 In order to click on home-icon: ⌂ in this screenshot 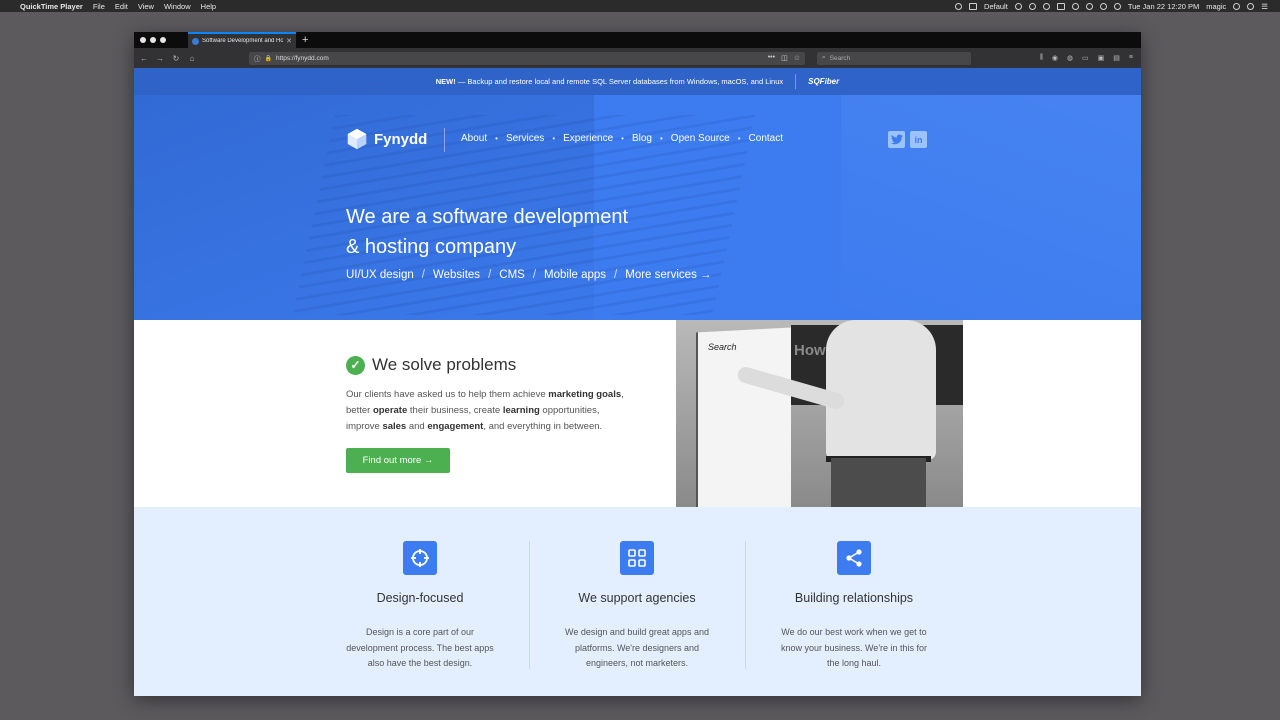, I will do `click(192, 58)`.